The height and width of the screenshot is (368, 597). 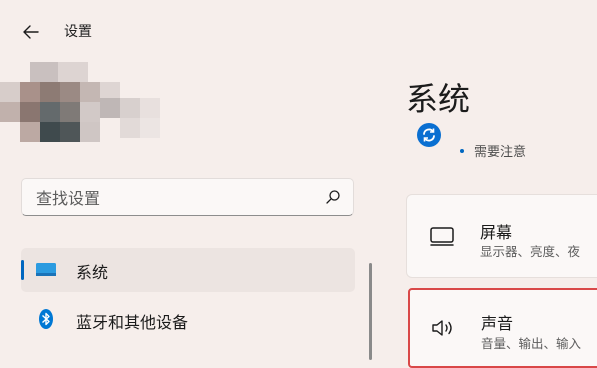 I want to click on sidebar-item-bluetooth: 蓝牙和其他设备, so click(x=188, y=320).